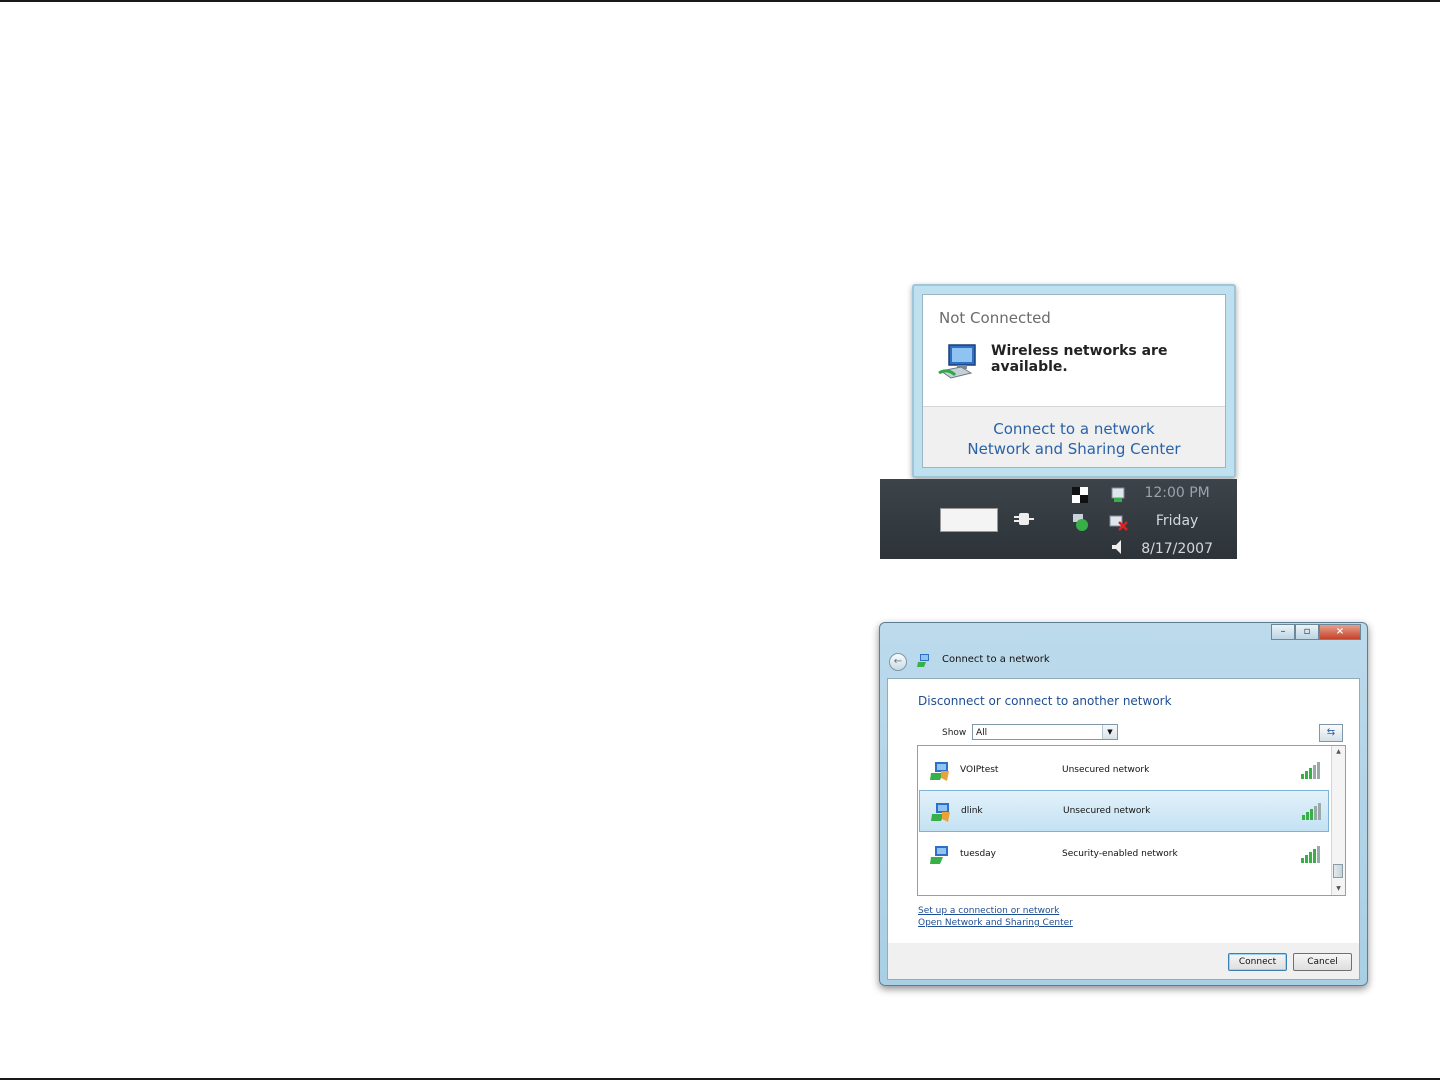 This screenshot has width=1440, height=1081. What do you see at coordinates (939, 855) in the screenshot?
I see `secured-network-icon` at bounding box center [939, 855].